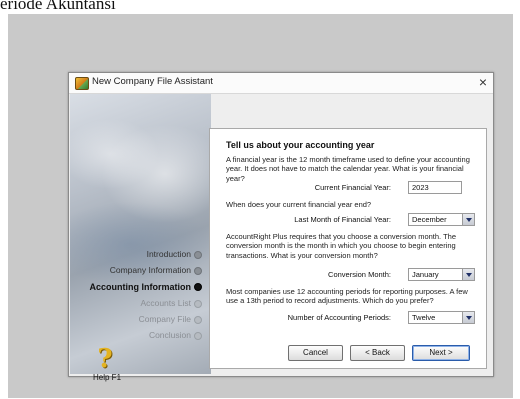 Image resolution: width=520 pixels, height=399 pixels. I want to click on close-button: ×, so click(483, 82).